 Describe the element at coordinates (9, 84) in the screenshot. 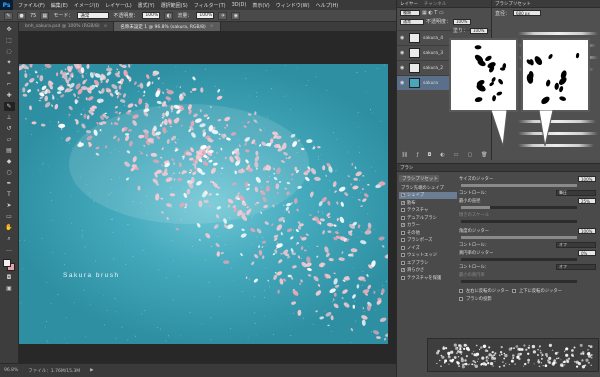

I see `eyedropper-tool-icon: ⌐` at that location.